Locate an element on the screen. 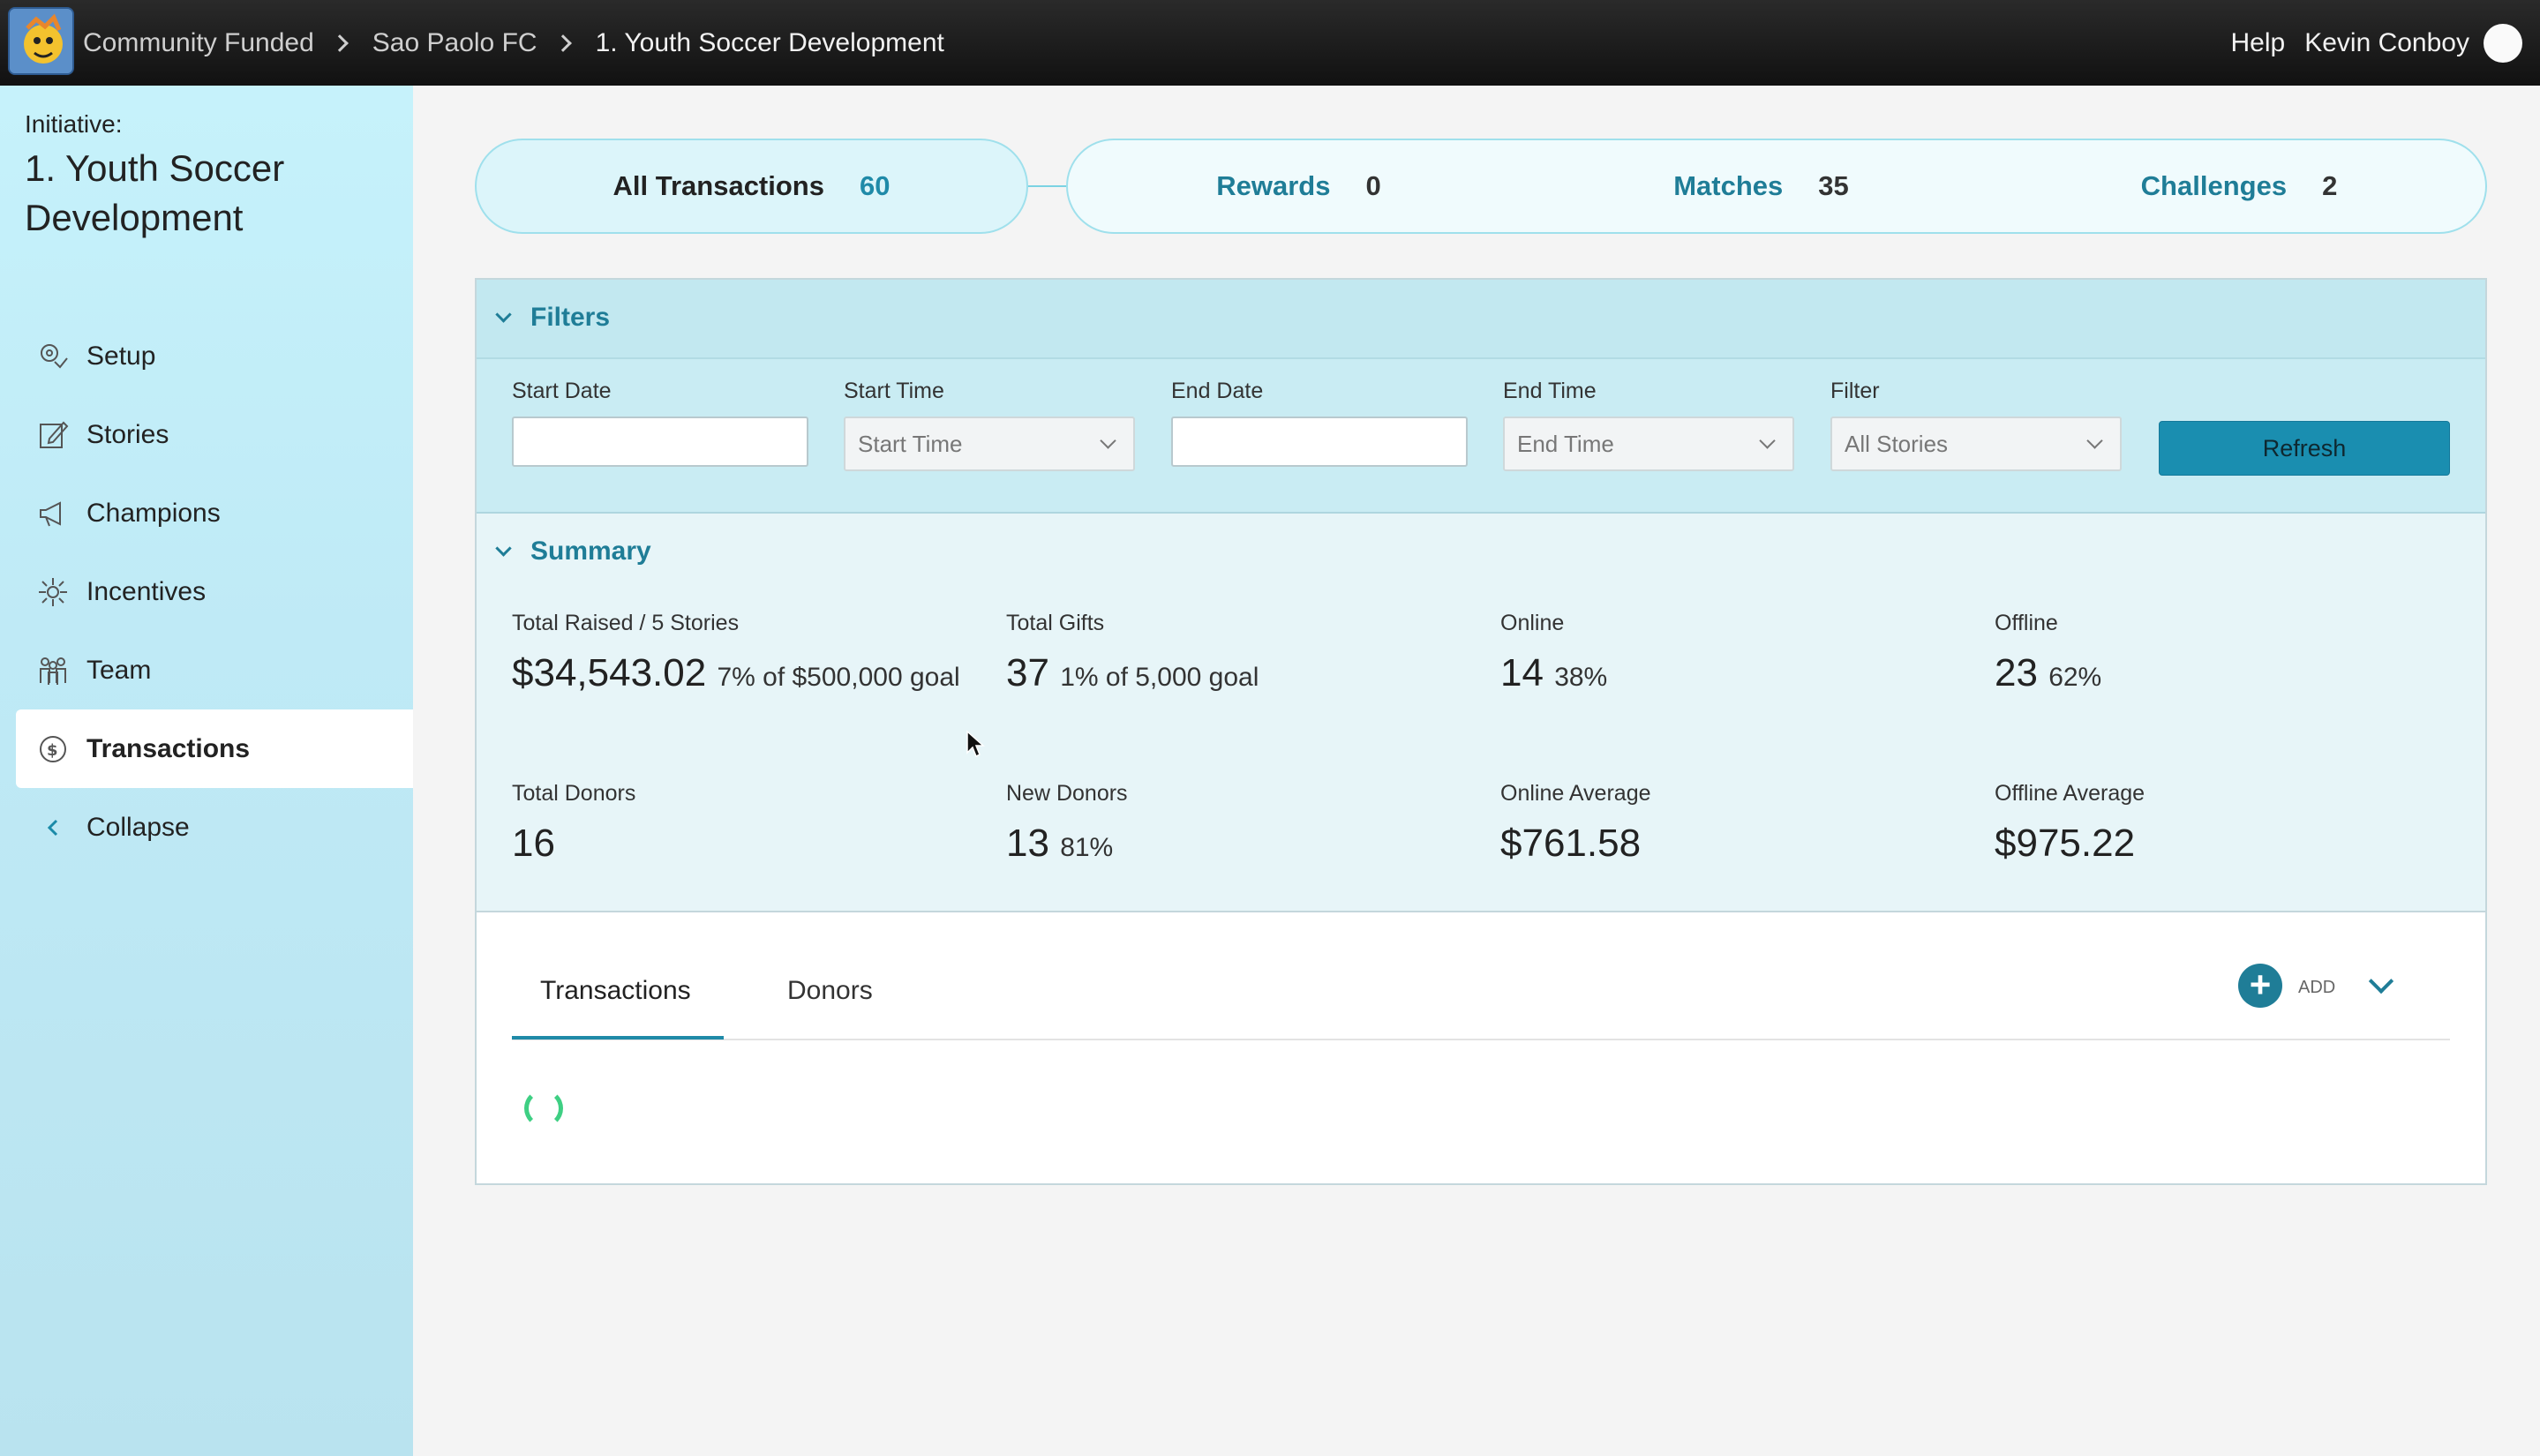 The width and height of the screenshot is (2540, 1456). tab-transactions: Transactions is located at coordinates (615, 991).